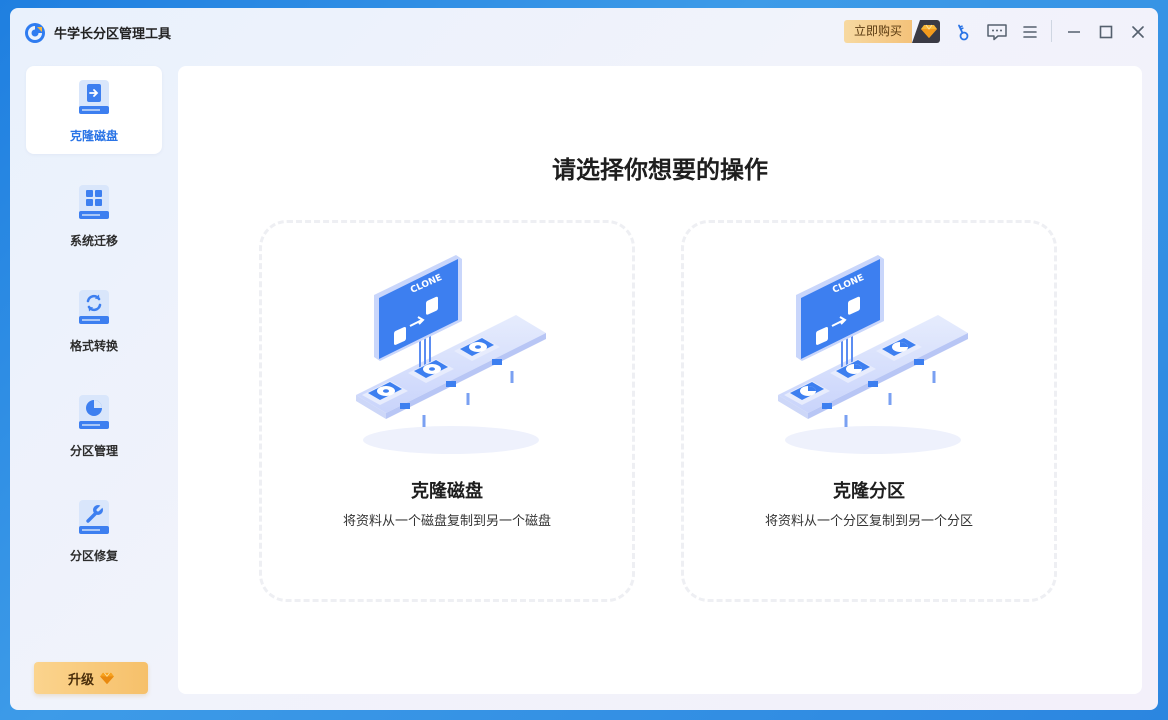  I want to click on clone-partition-illustration: CLONE, so click(873, 354).